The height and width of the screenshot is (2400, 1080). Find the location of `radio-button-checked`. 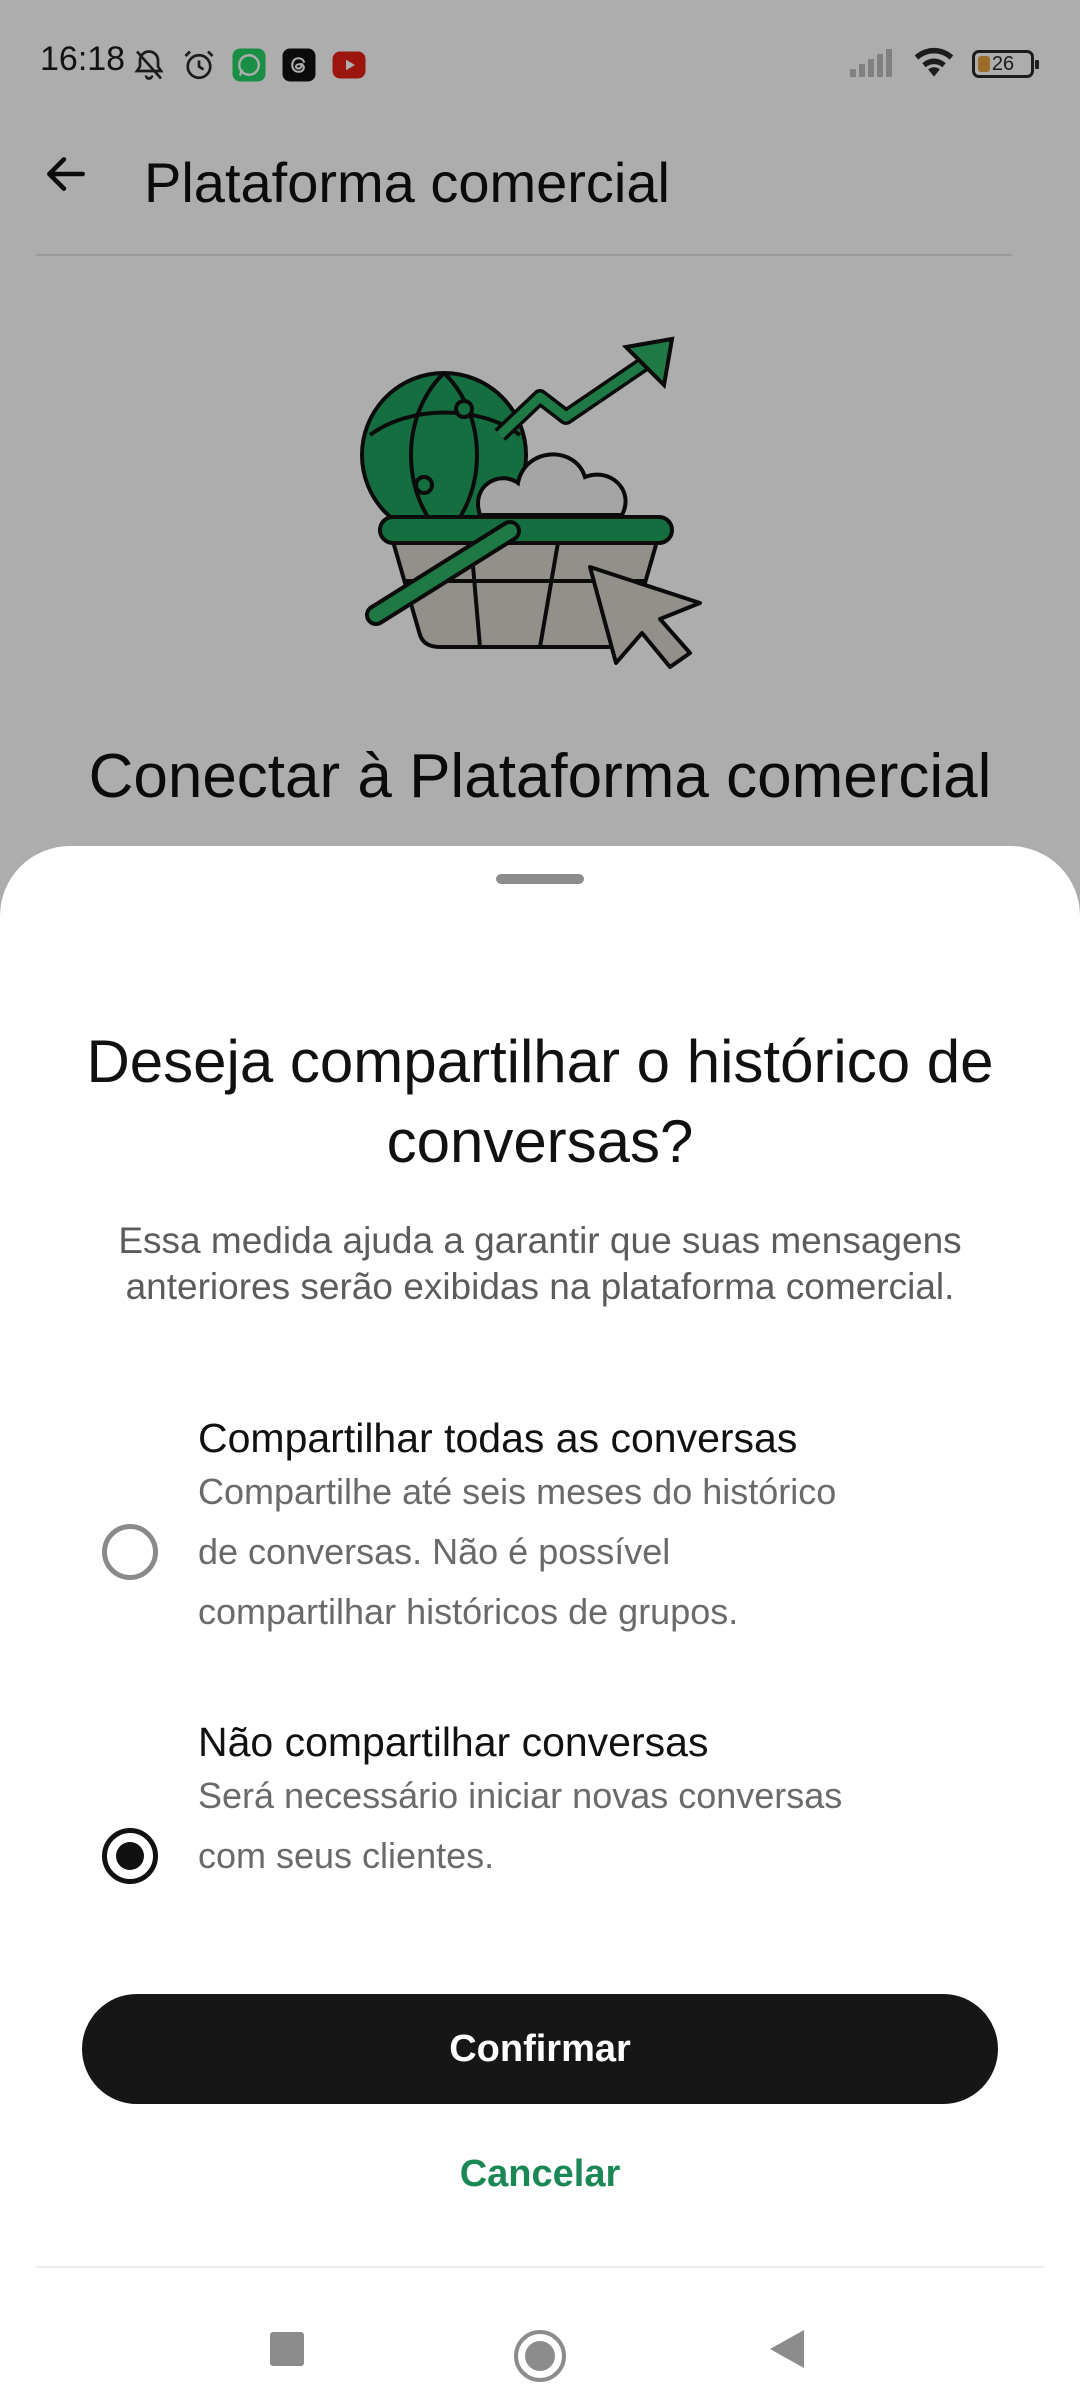

radio-button-checked is located at coordinates (130, 1856).